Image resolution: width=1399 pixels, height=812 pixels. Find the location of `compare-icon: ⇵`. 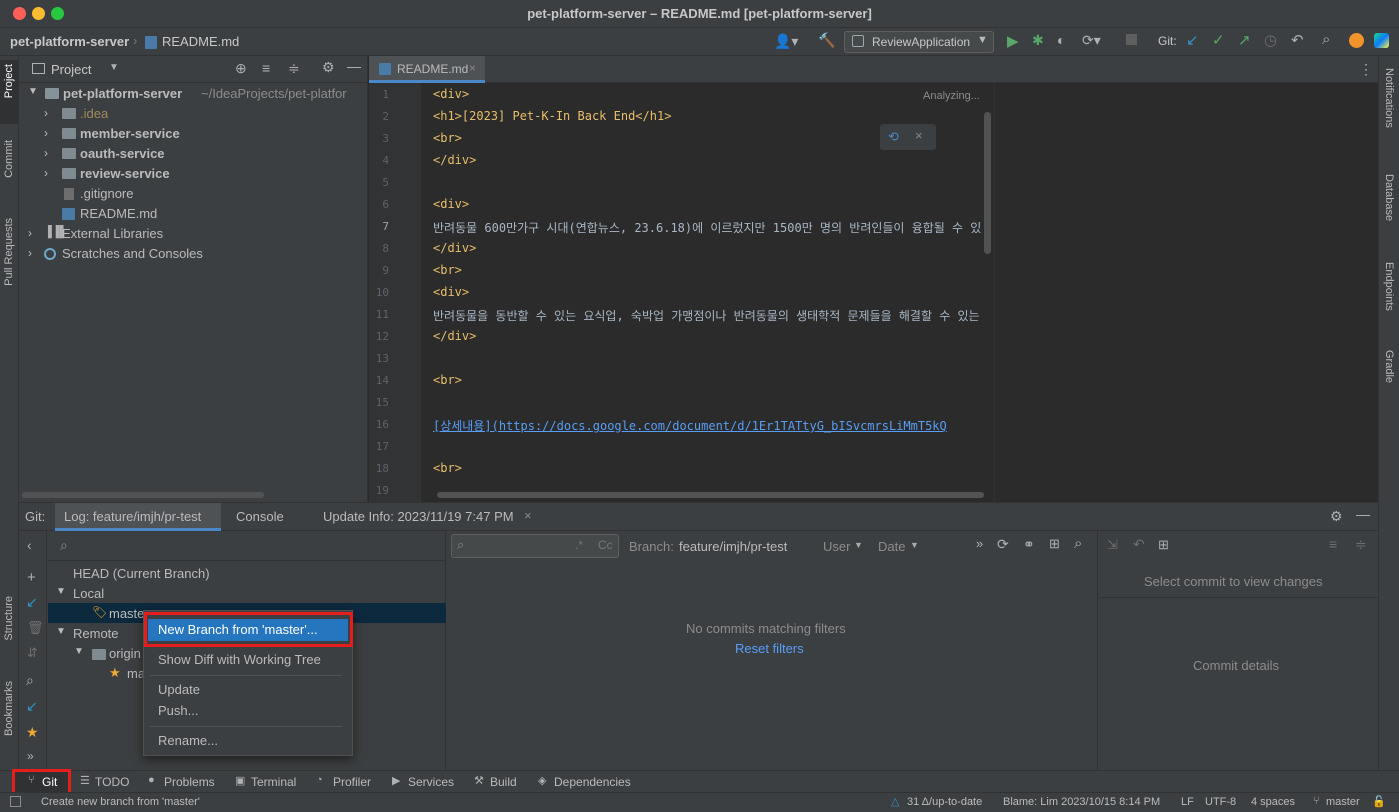

compare-icon: ⇵ is located at coordinates (32, 653).